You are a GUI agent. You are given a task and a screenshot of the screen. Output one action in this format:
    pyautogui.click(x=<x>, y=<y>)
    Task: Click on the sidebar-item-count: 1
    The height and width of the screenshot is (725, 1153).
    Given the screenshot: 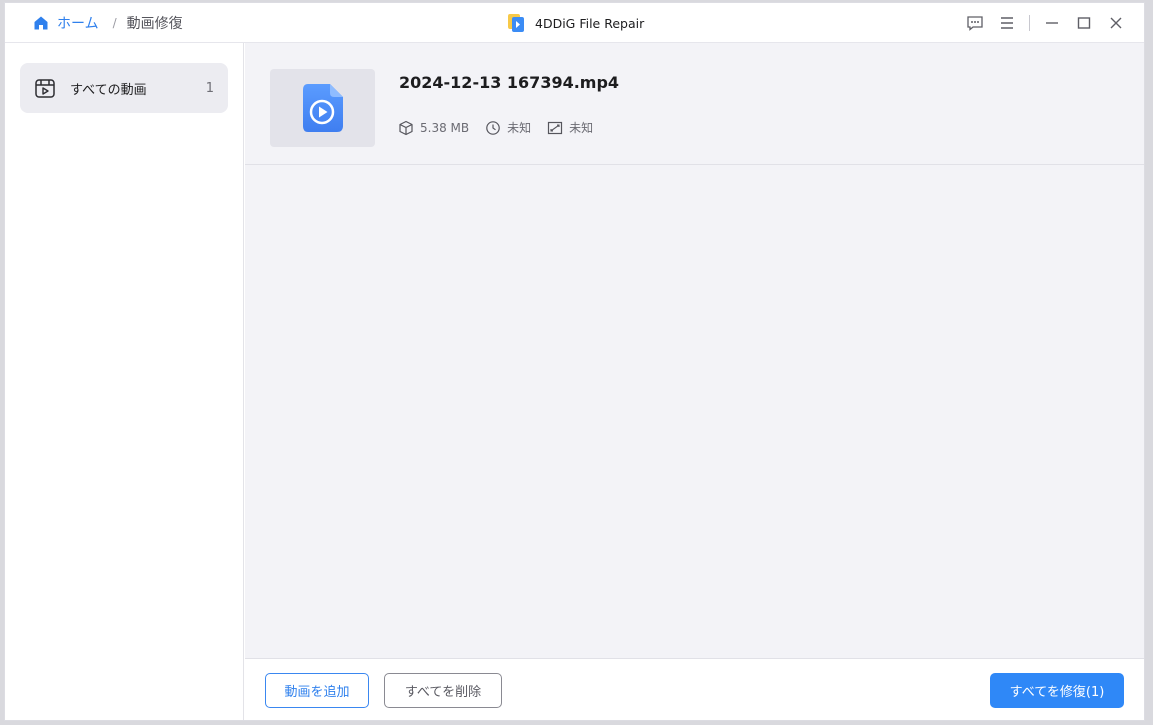 What is the action you would take?
    pyautogui.click(x=209, y=88)
    